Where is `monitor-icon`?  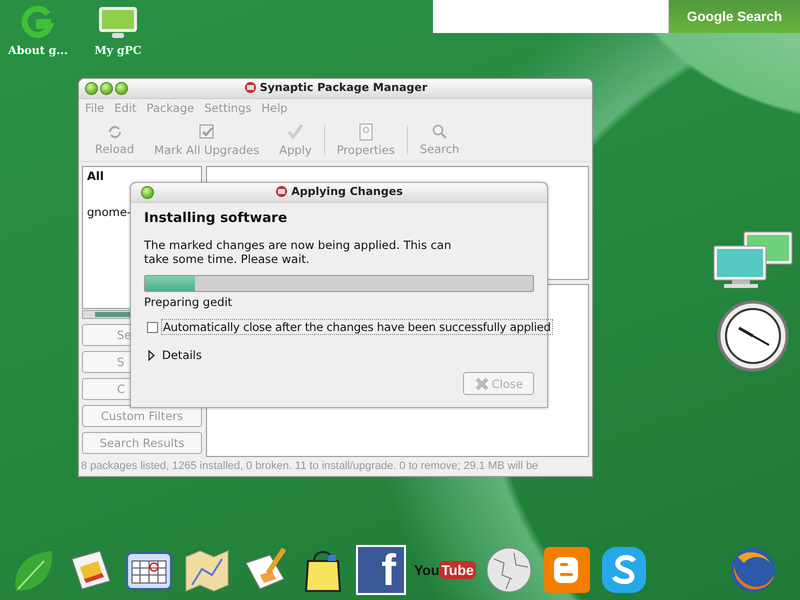 monitor-icon is located at coordinates (118, 23).